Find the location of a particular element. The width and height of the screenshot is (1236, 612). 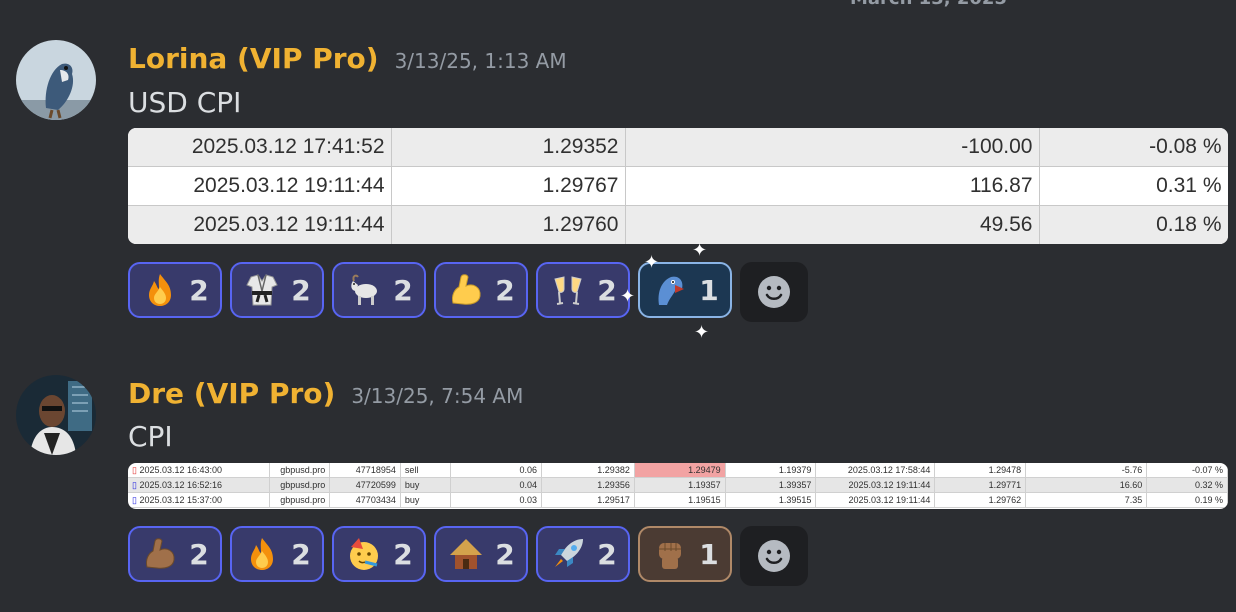

goat-icon is located at coordinates (364, 290).